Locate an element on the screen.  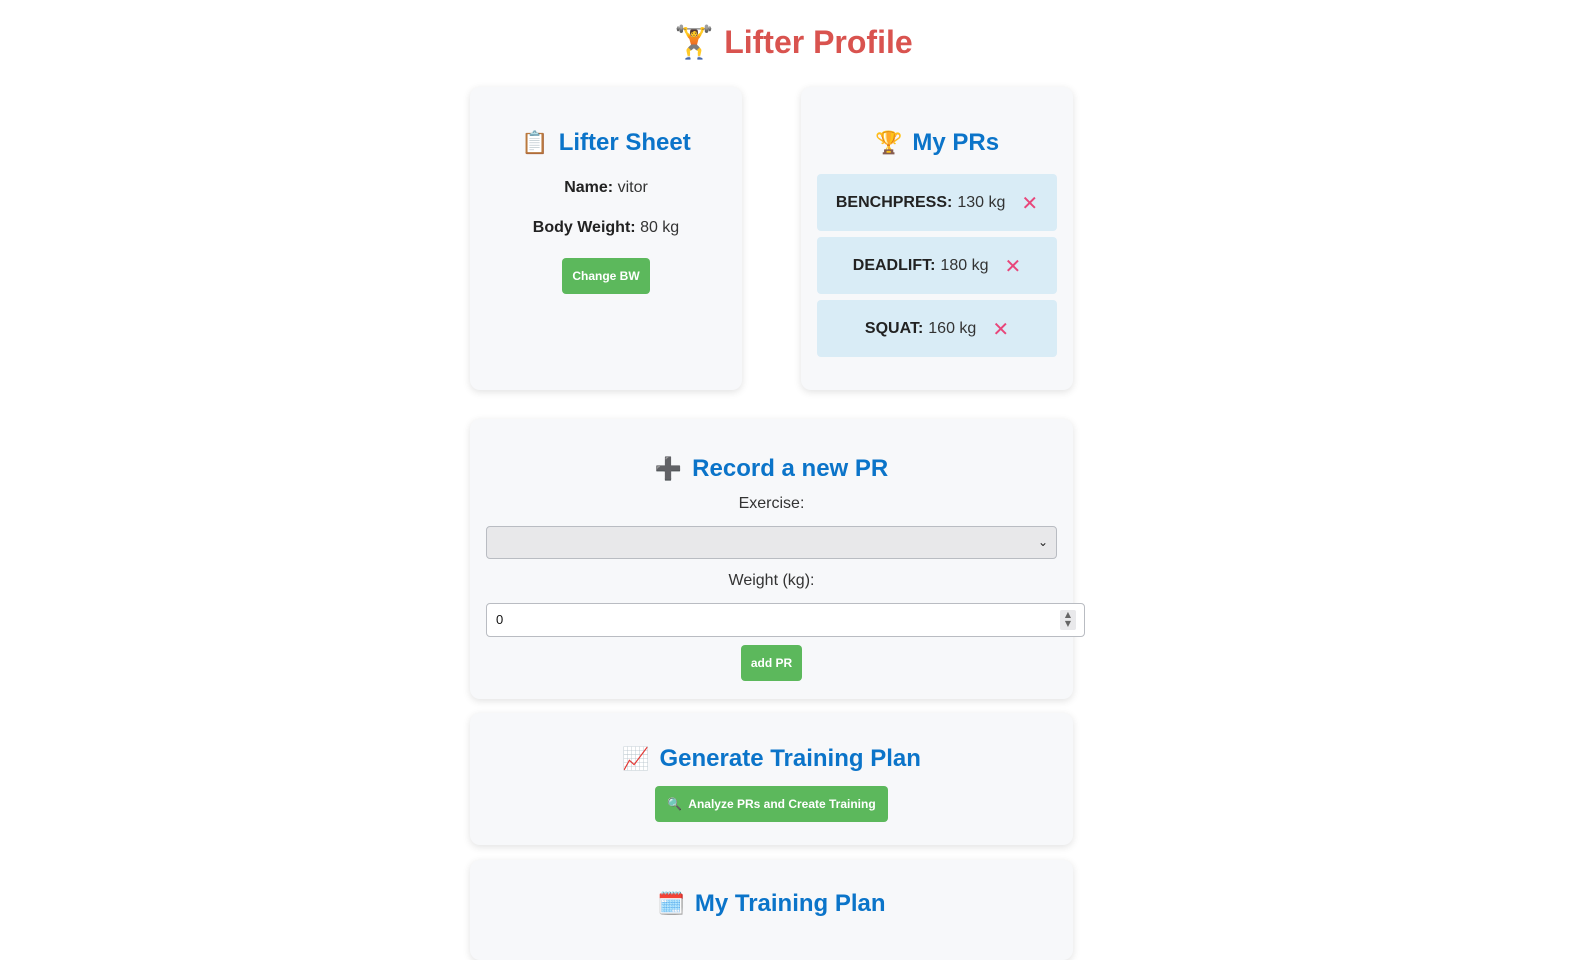
analyze-prs-button: 🔍 Analyze PRs and Create Training is located at coordinates (771, 804).